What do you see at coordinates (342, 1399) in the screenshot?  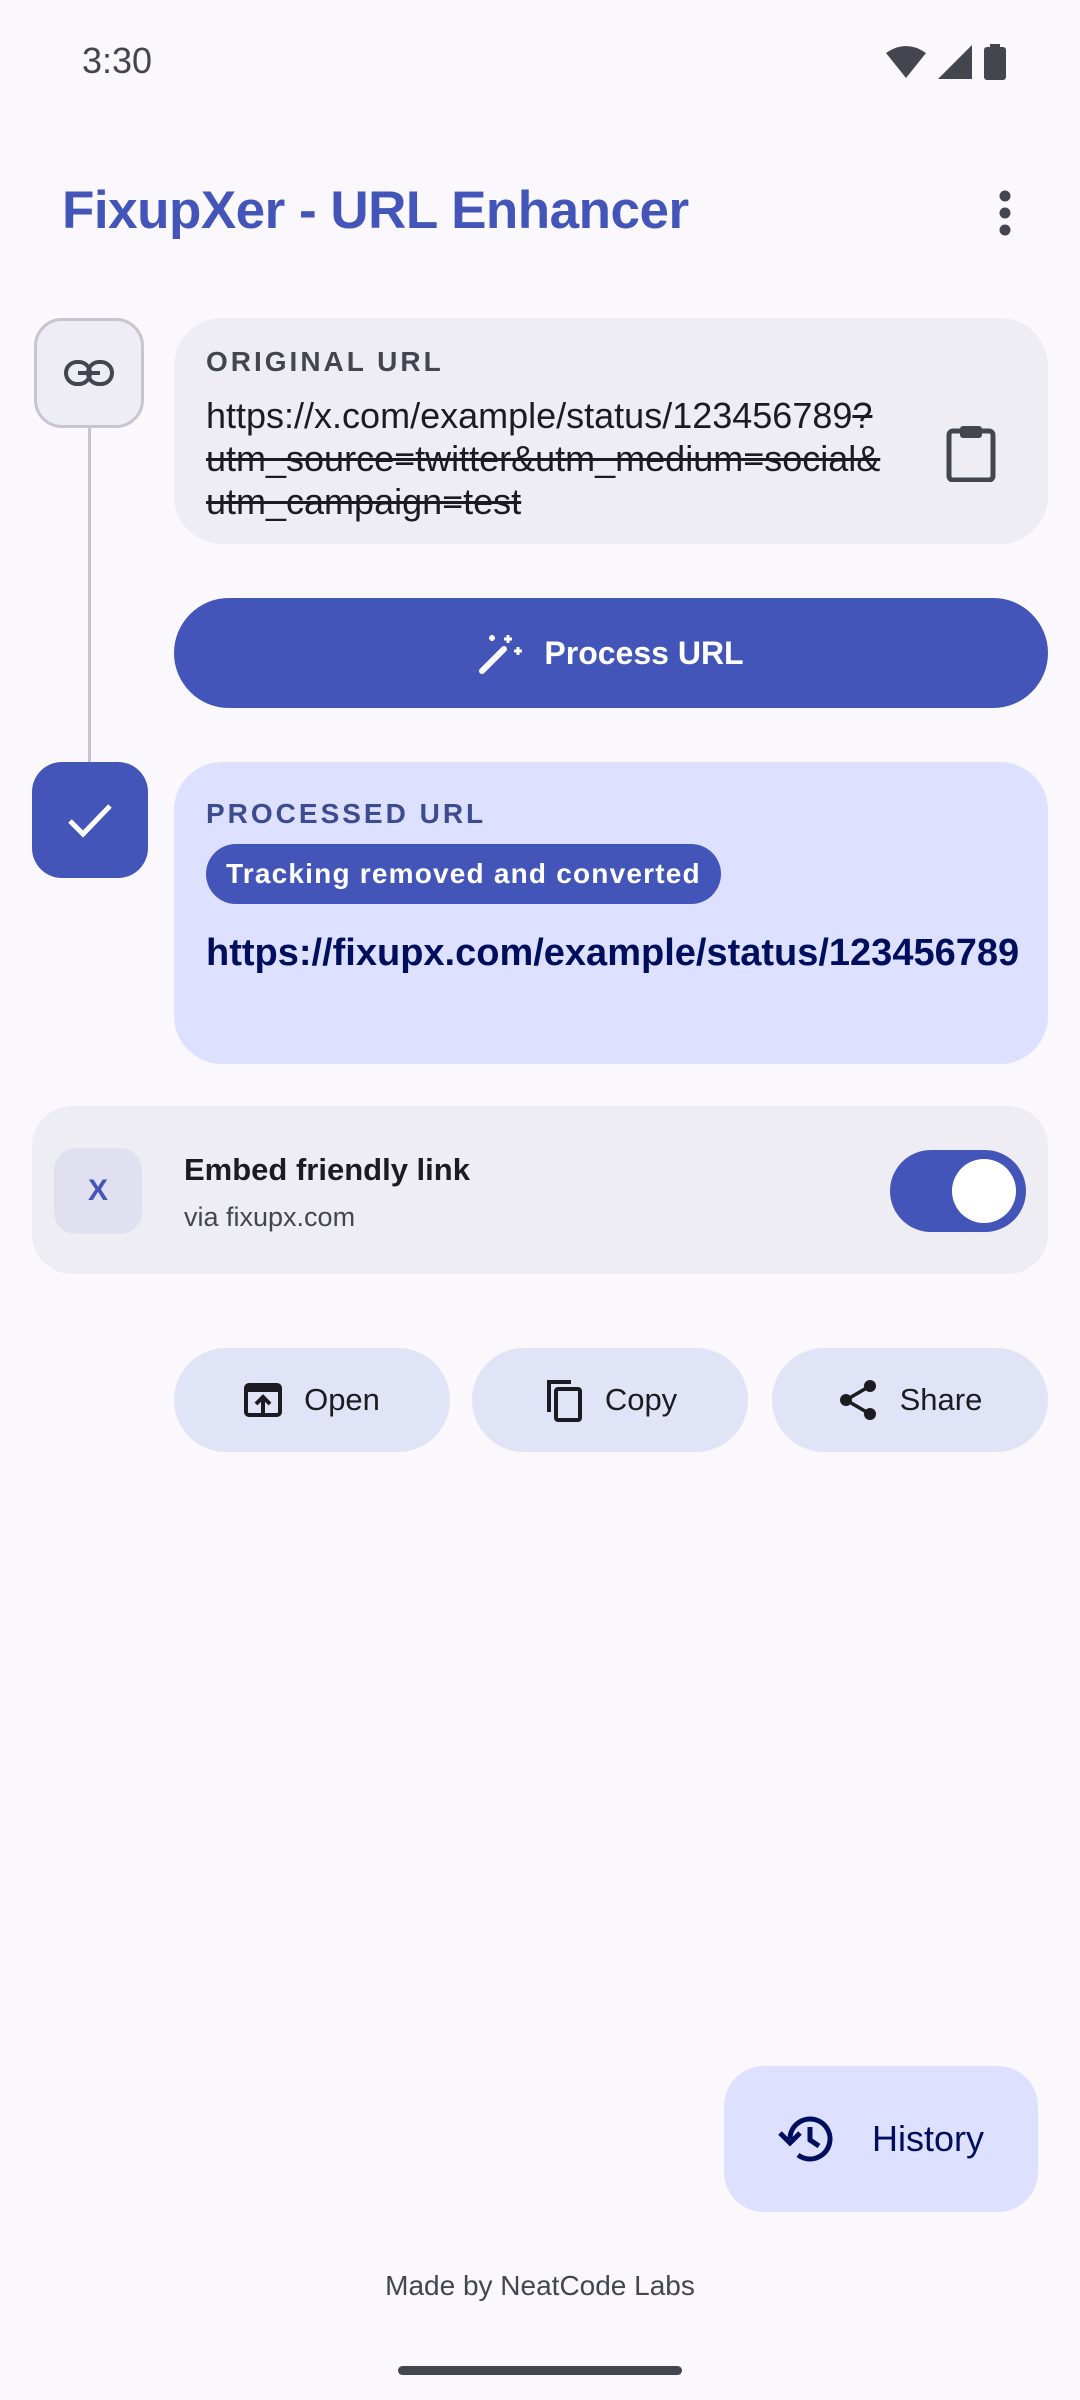 I see `open-label: Open` at bounding box center [342, 1399].